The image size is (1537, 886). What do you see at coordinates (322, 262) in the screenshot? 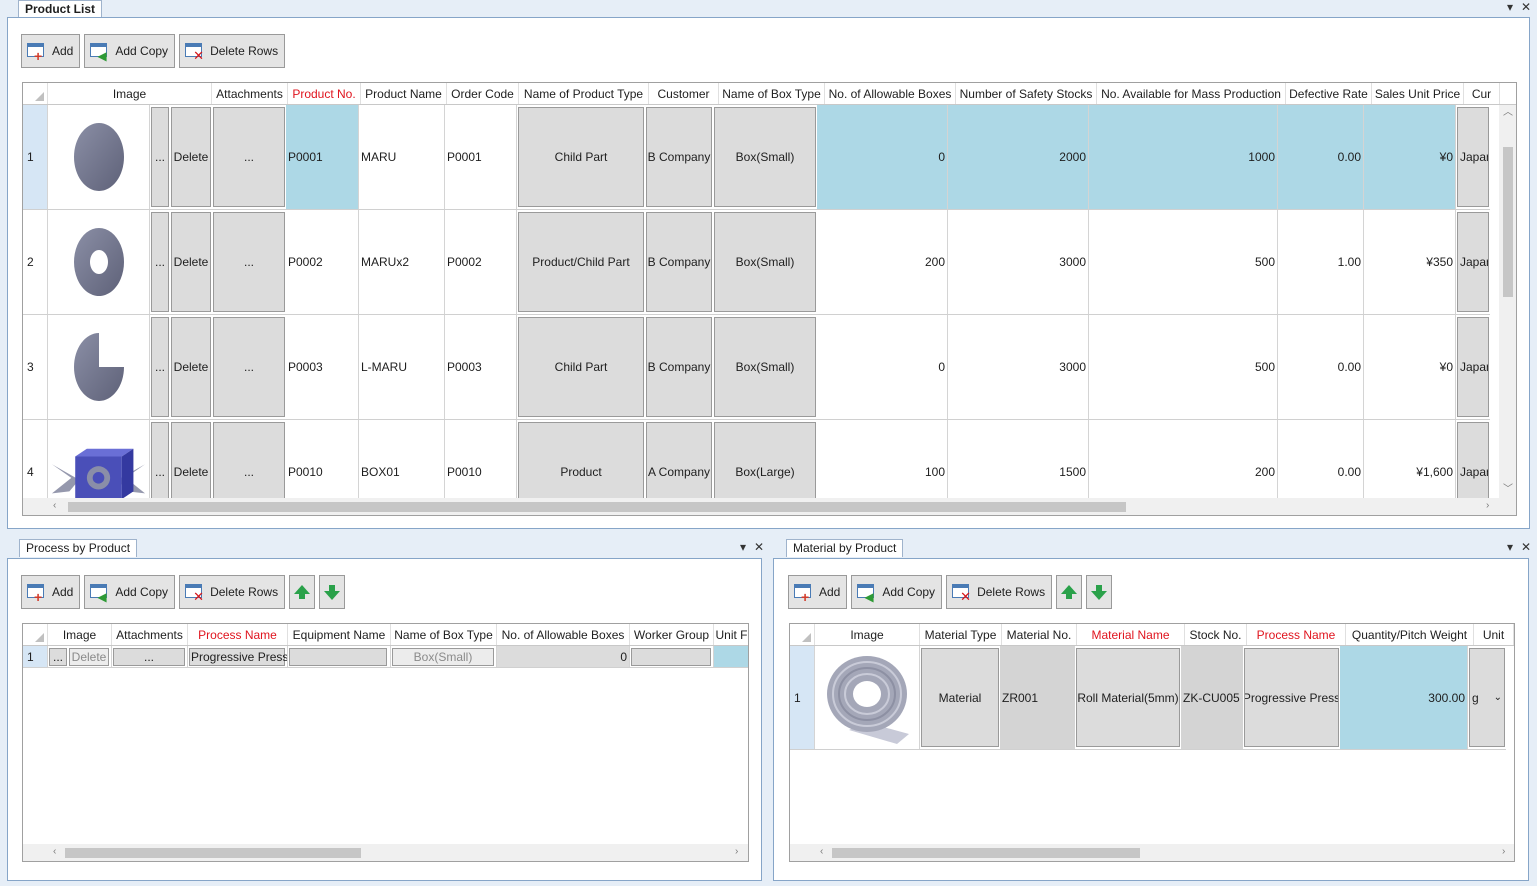
I see `product-no-cell: P0002` at bounding box center [322, 262].